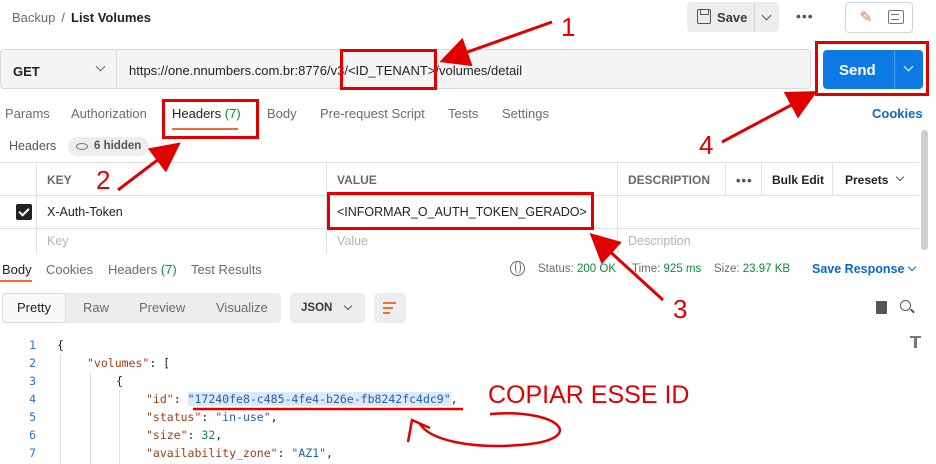  What do you see at coordinates (672, 179) in the screenshot?
I see `description-column-header: DESCRIPTION` at bounding box center [672, 179].